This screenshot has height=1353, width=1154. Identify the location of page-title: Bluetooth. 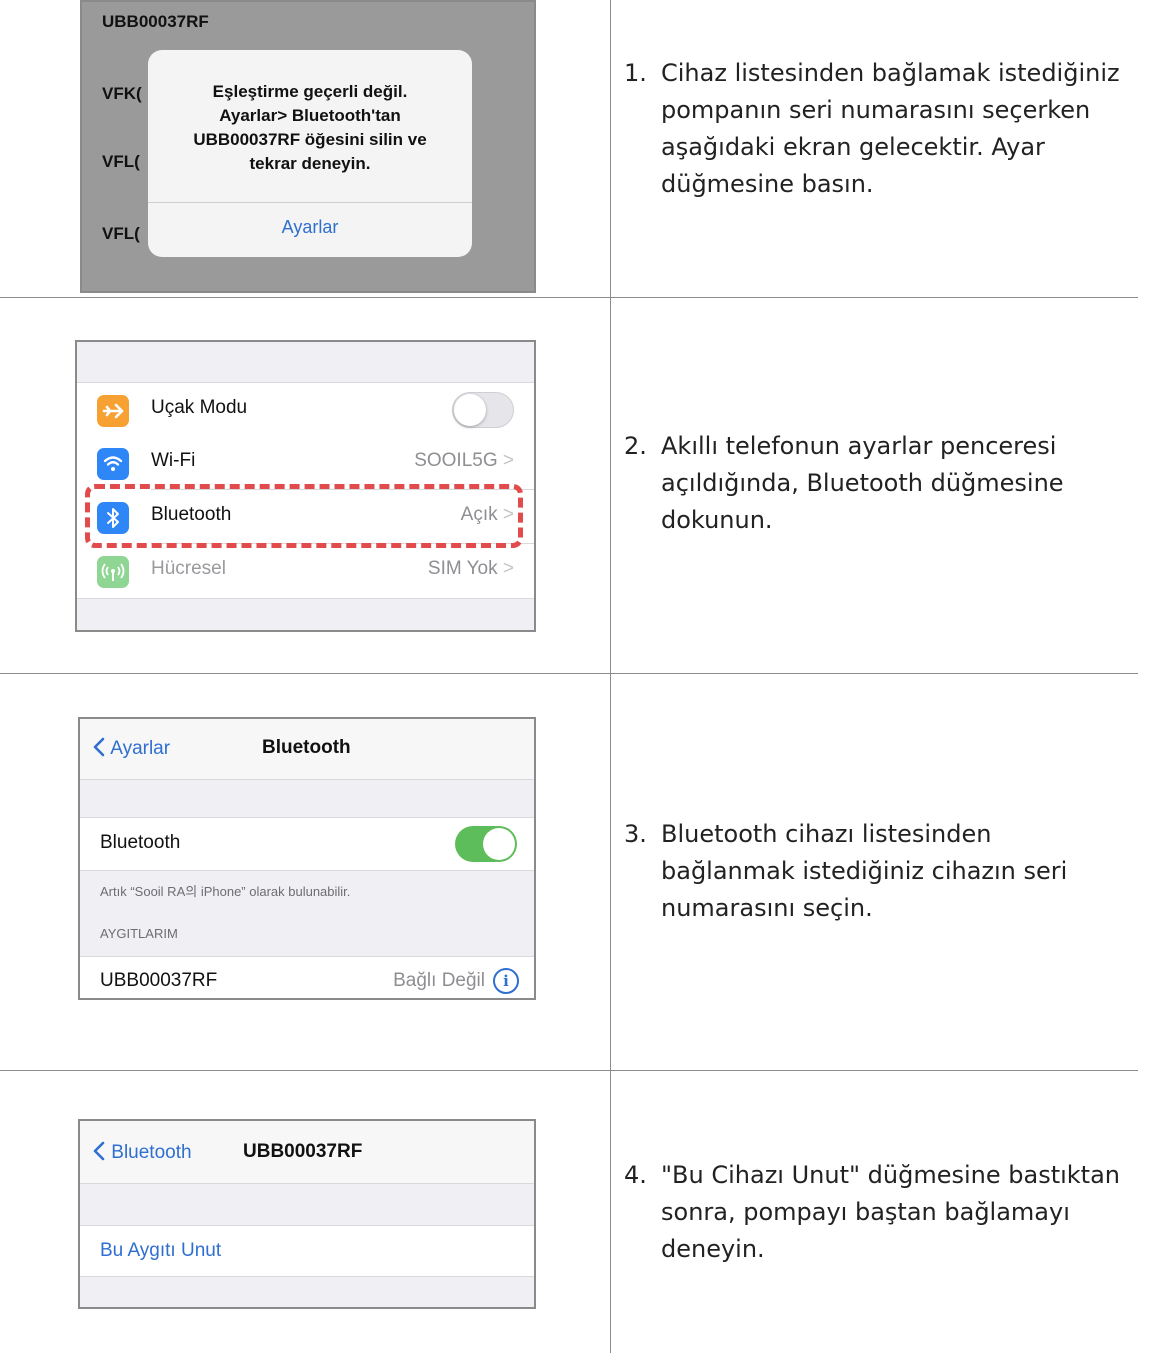
(306, 747).